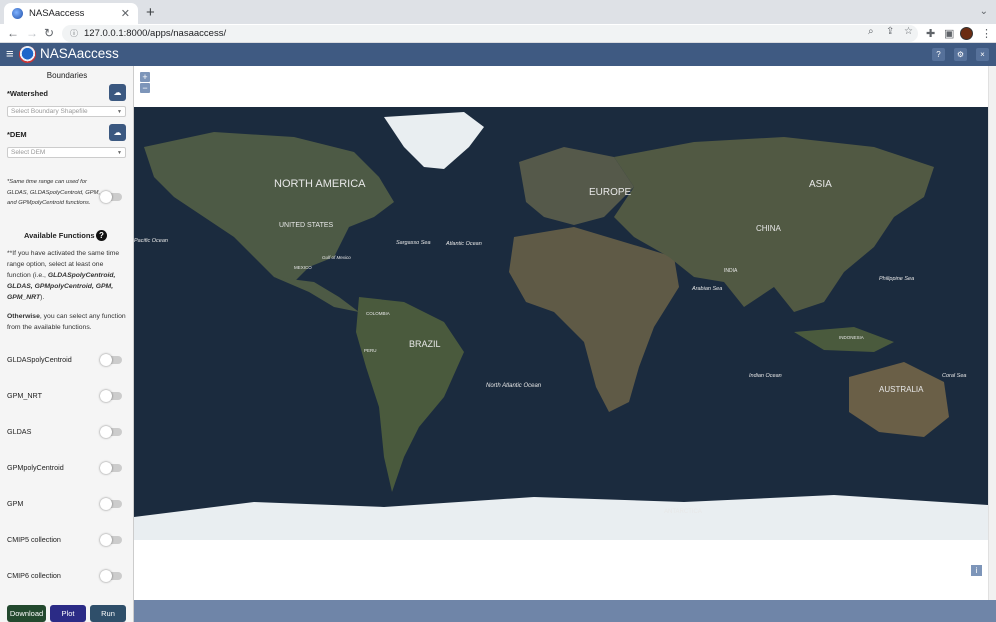 The height and width of the screenshot is (622, 996). Describe the element at coordinates (145, 88) in the screenshot. I see `zoom-out-button: −` at that location.